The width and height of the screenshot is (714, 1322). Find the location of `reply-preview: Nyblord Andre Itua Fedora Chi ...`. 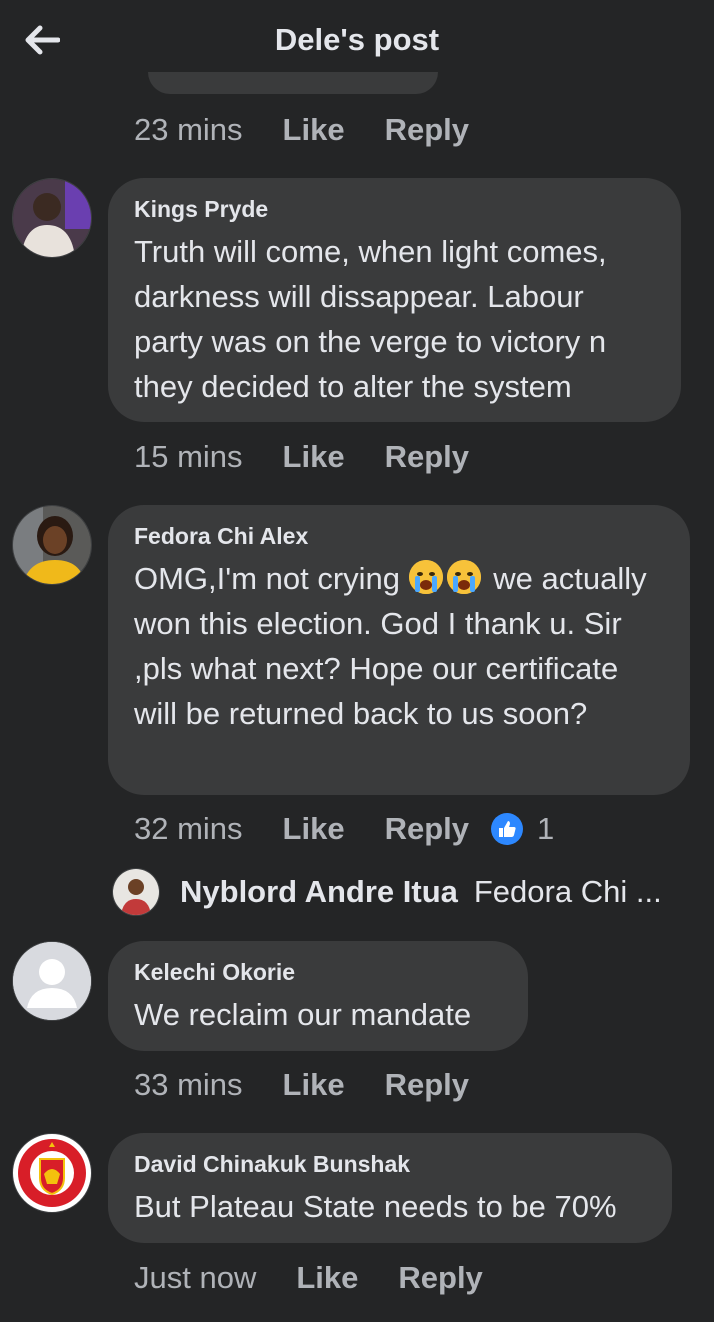

reply-preview: Nyblord Andre Itua Fedora Chi ... is located at coordinates (387, 892).